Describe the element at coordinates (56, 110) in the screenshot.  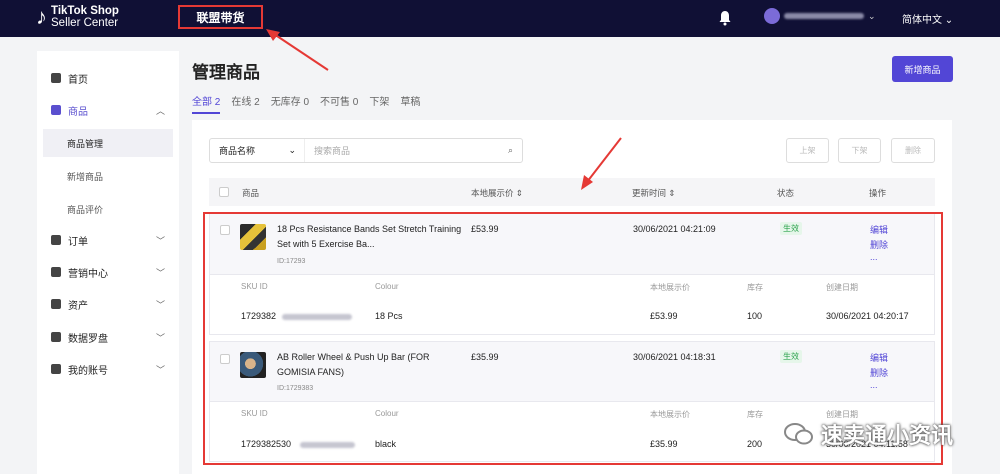
I see `product-icon` at that location.